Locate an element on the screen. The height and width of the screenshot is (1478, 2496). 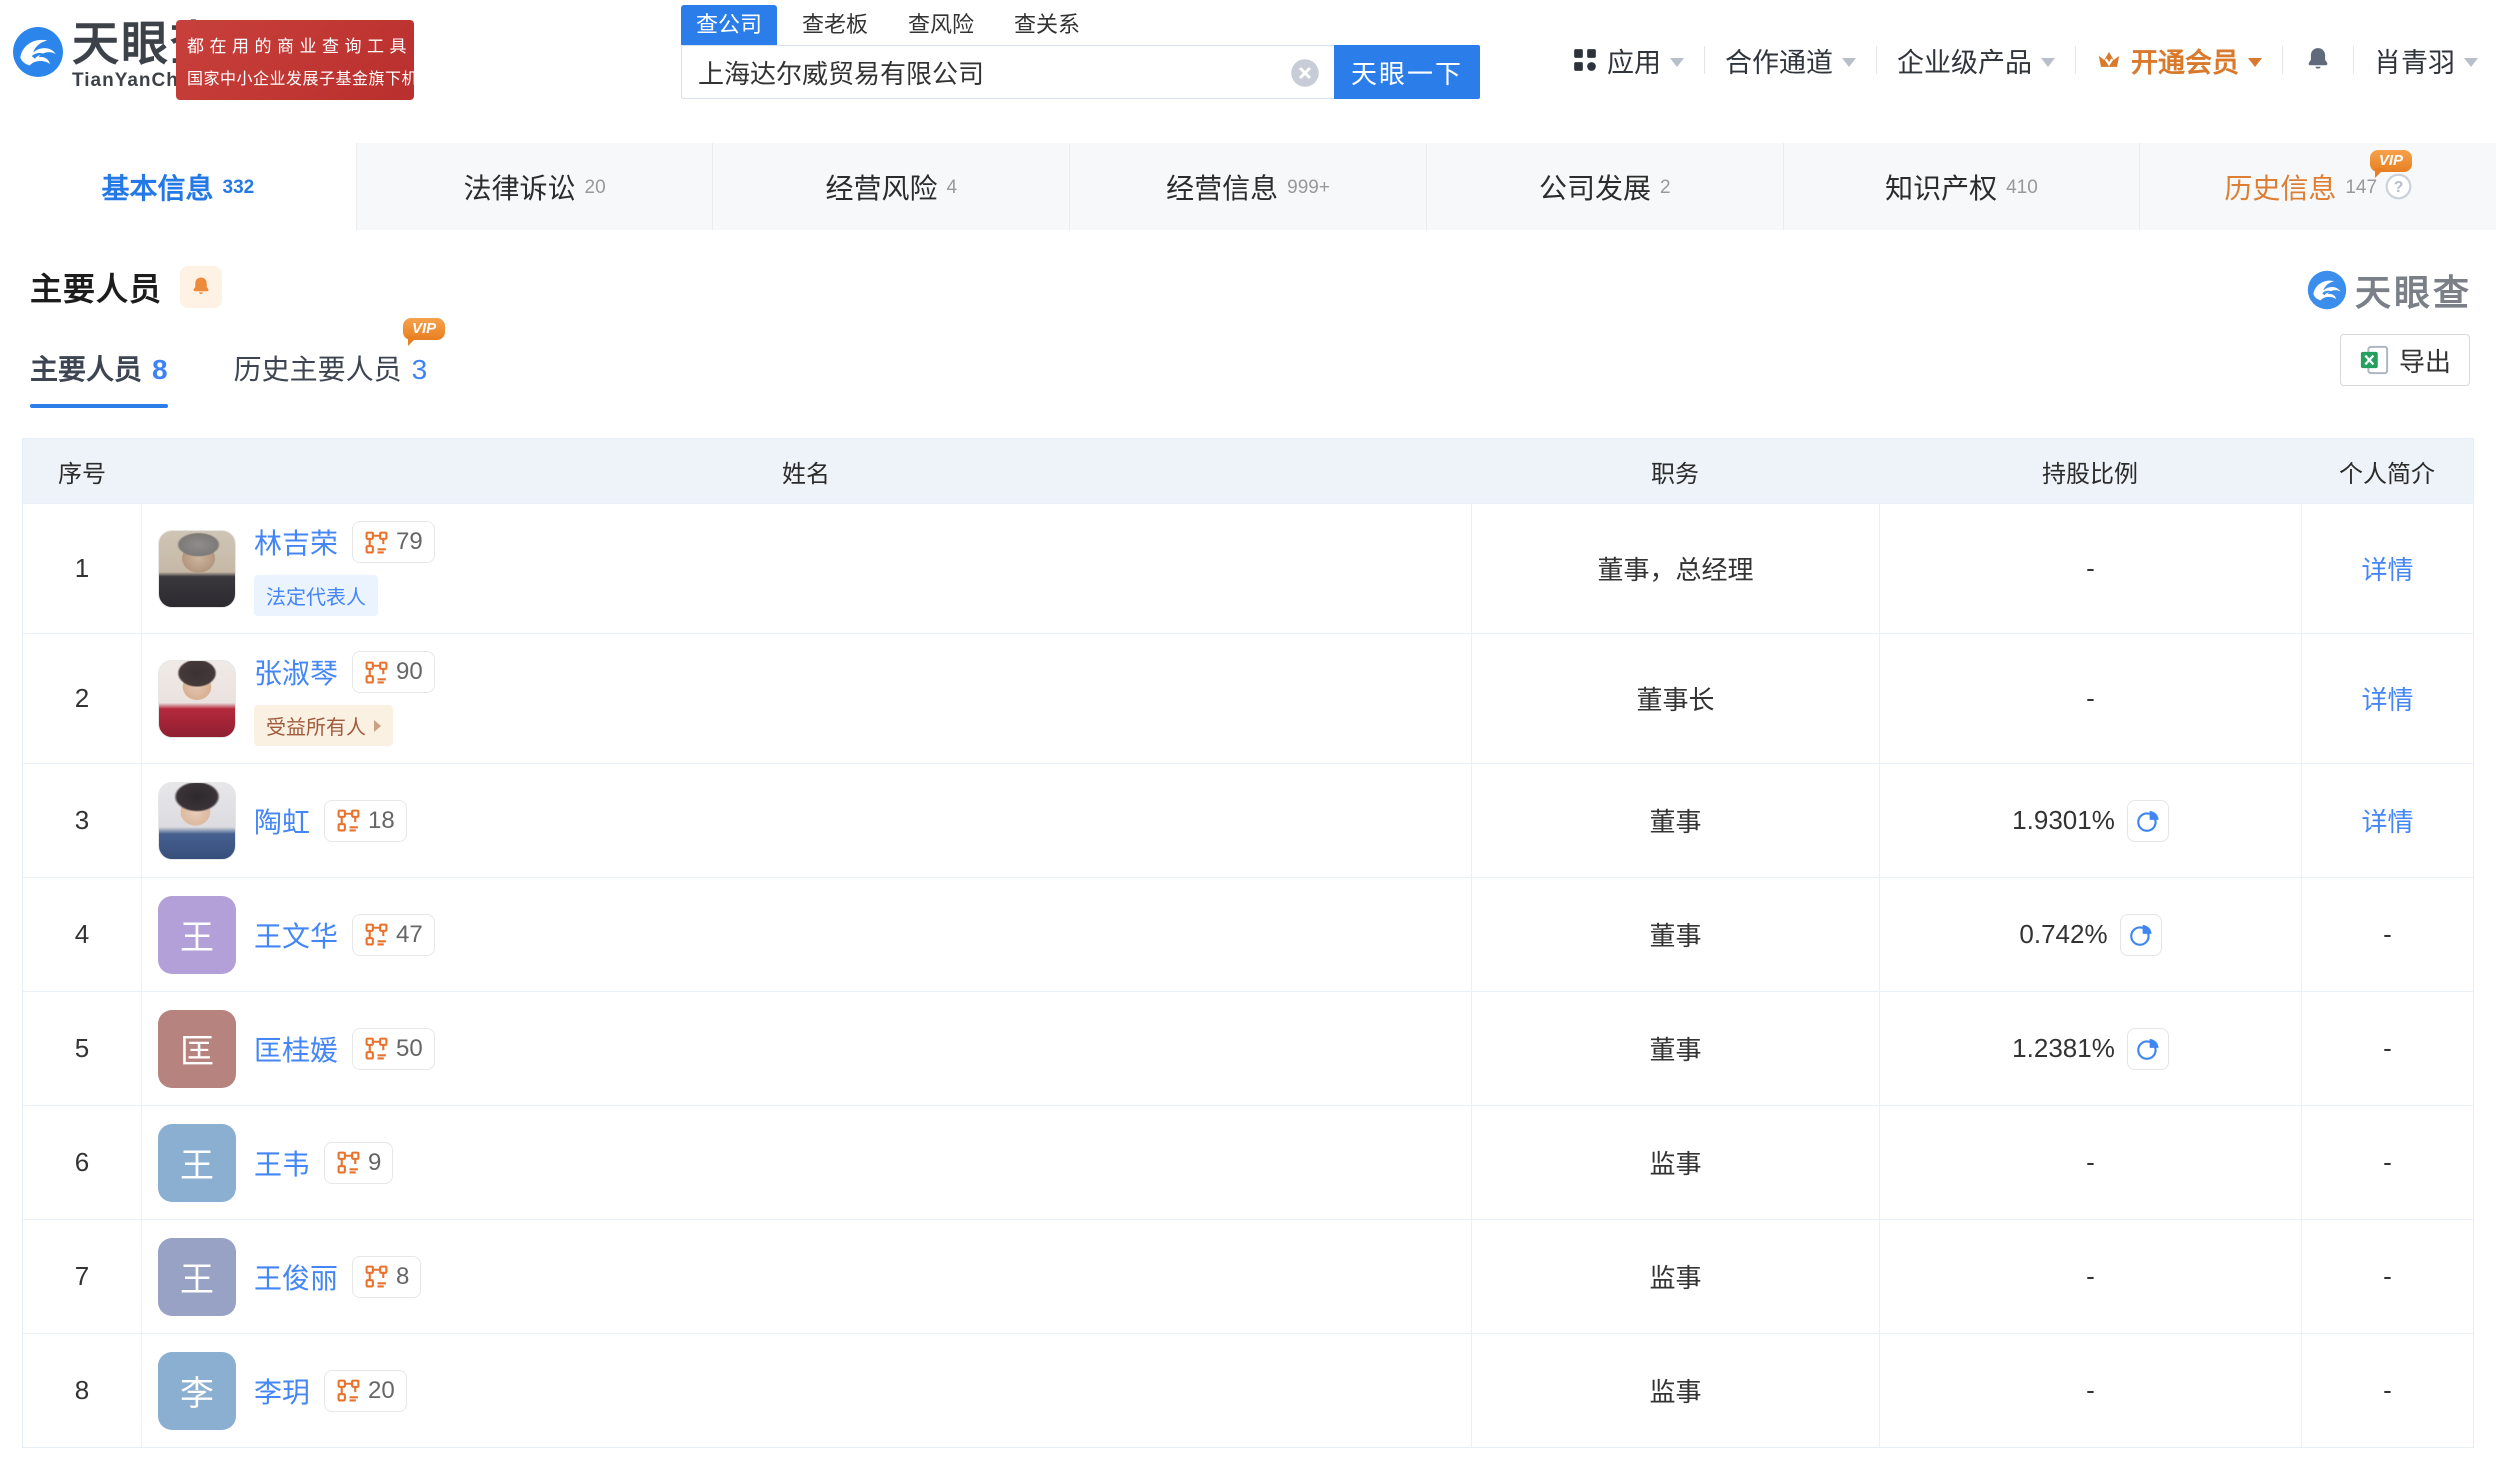
nav-vip-upgrade: 开通会员 is located at coordinates (2179, 60).